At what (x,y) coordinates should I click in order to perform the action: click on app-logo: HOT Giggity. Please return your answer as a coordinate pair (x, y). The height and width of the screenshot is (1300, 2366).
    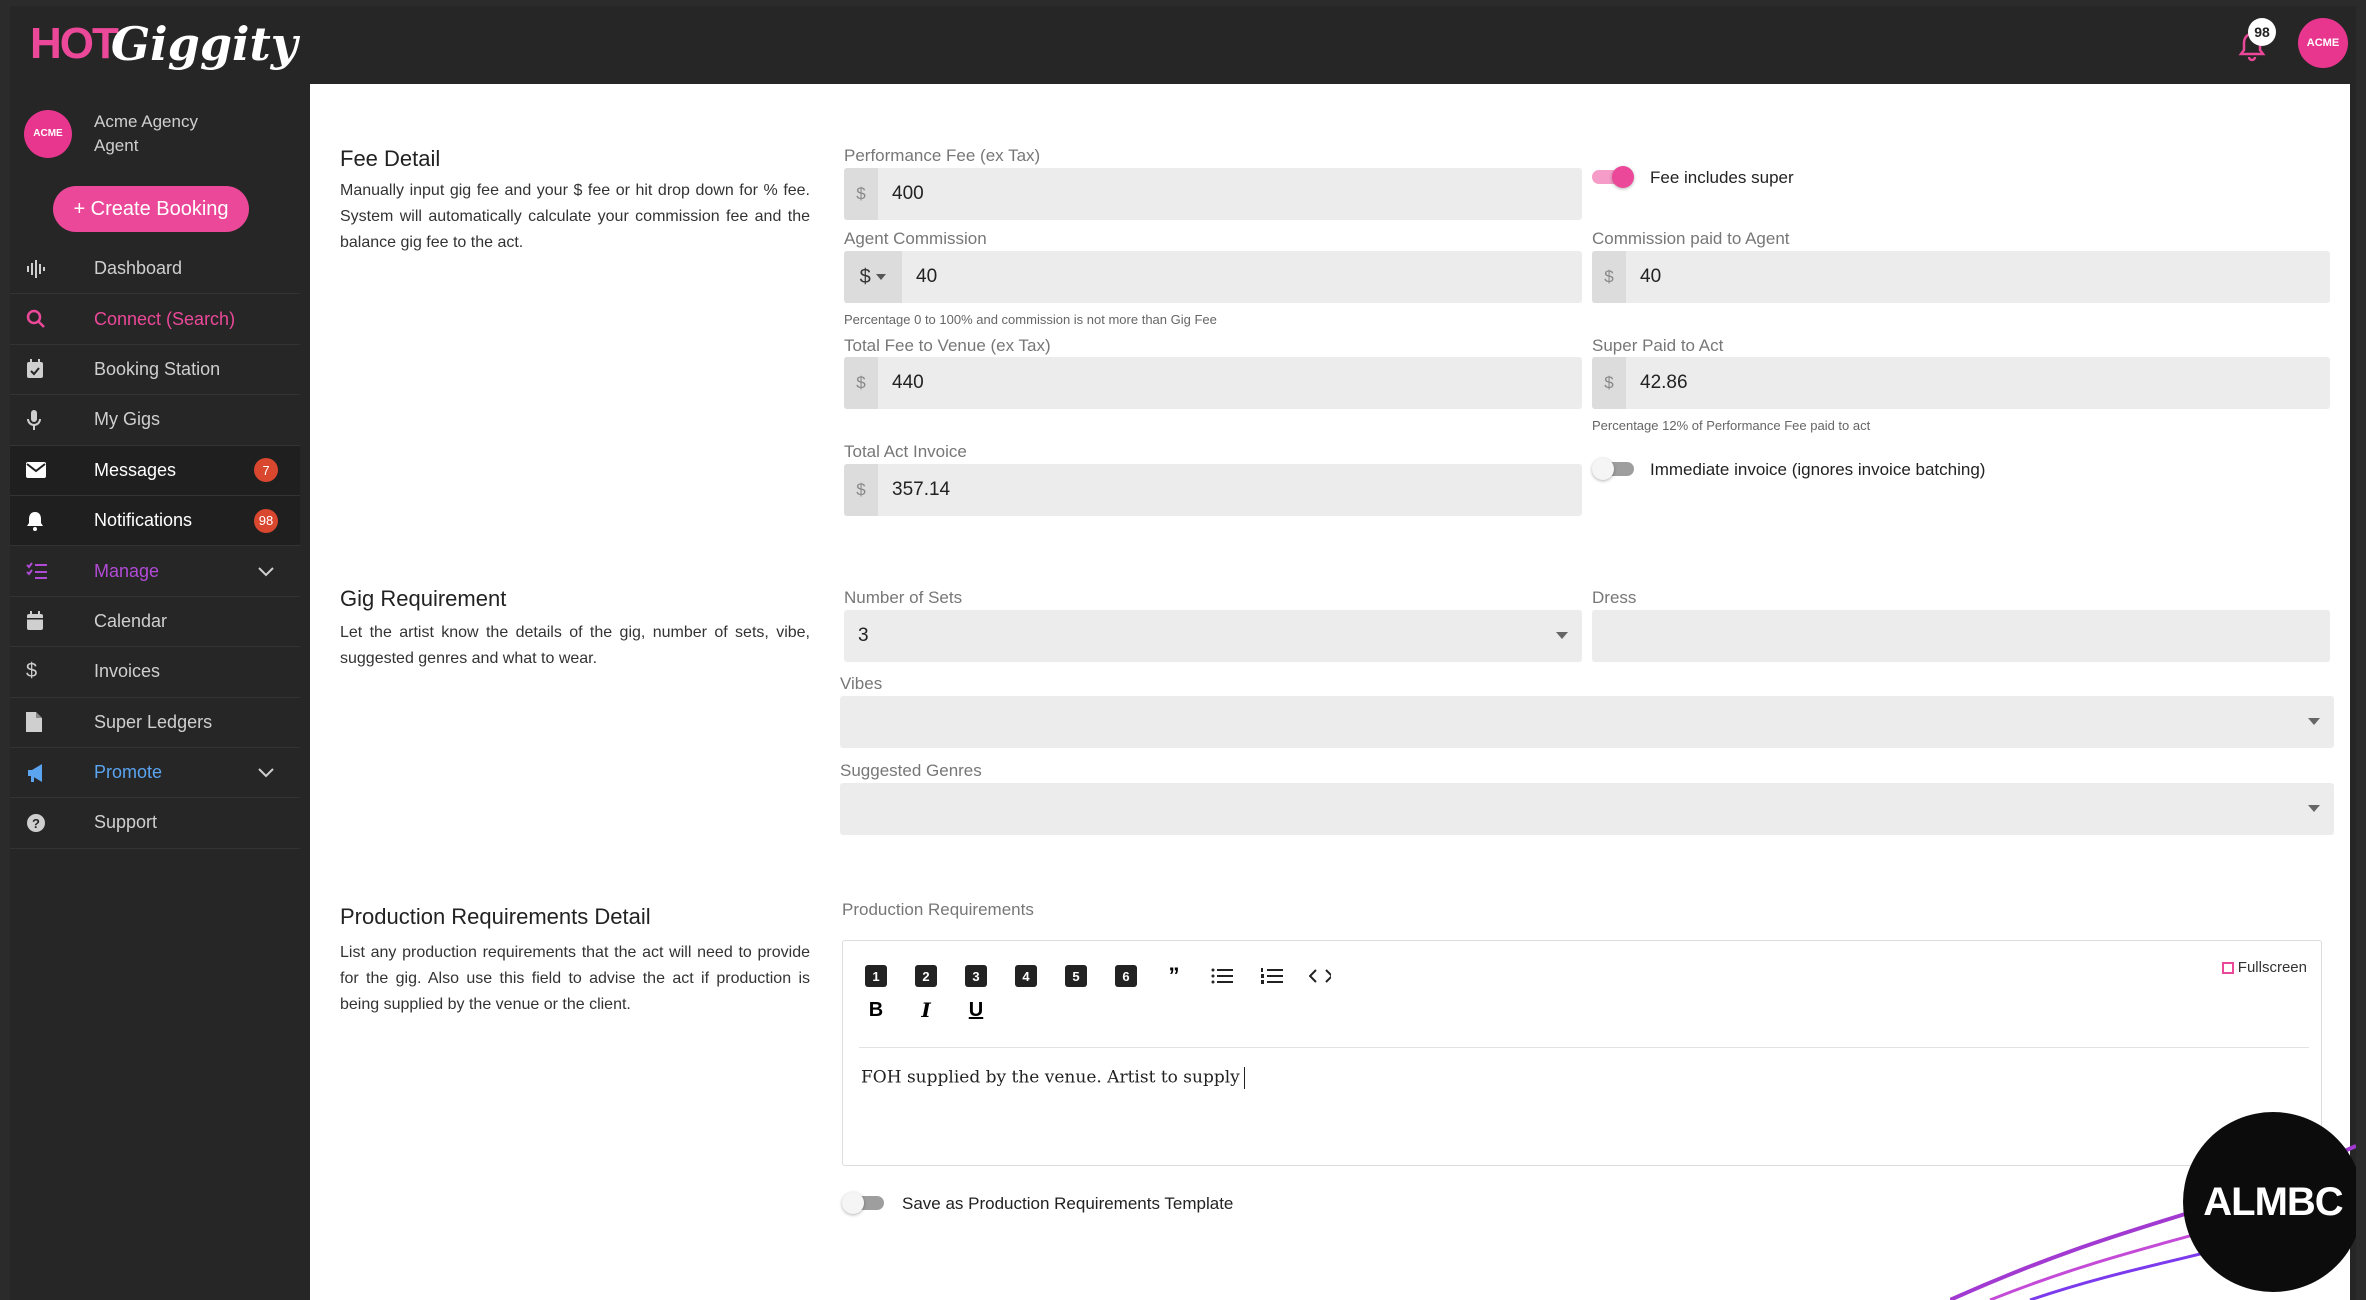
    Looking at the image, I should click on (163, 44).